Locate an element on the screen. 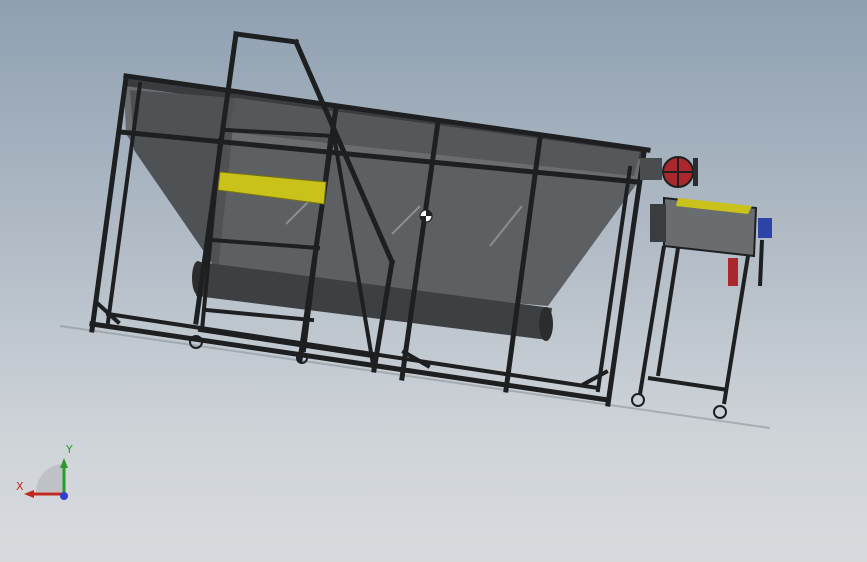 The width and height of the screenshot is (867, 562). triad-y-label: Y is located at coordinates (69, 449).